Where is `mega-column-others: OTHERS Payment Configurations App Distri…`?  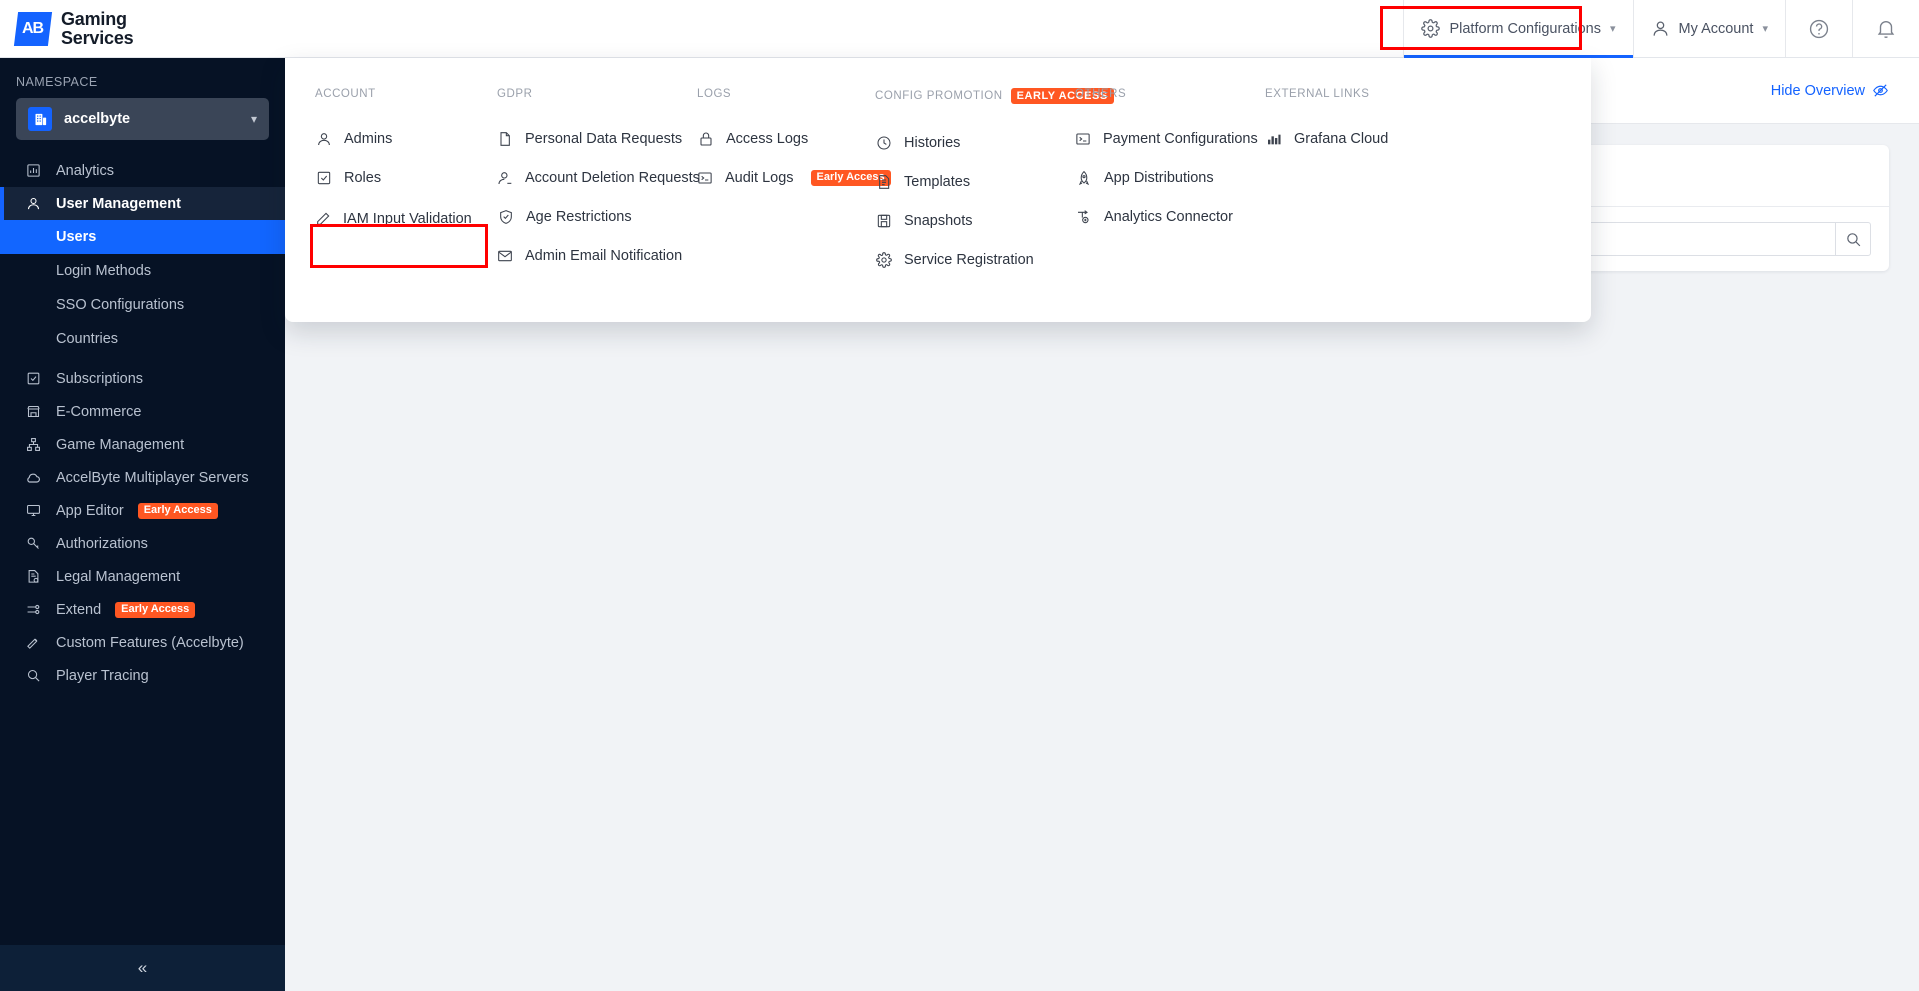
mega-column-others: OTHERS Payment Configurations App Distri… is located at coordinates (1151, 192).